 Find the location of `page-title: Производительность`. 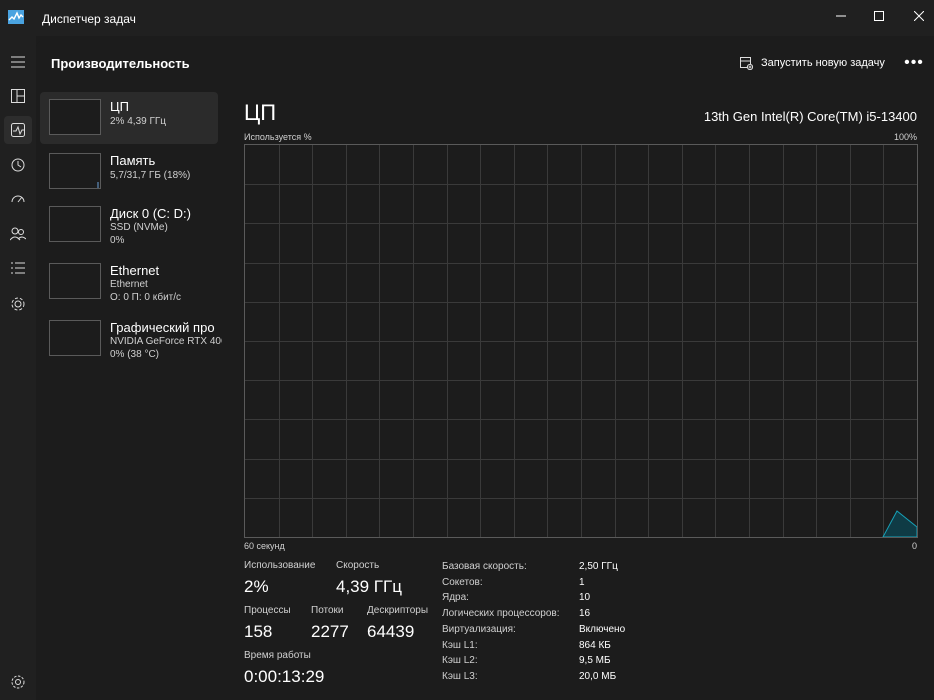

page-title: Производительность is located at coordinates (120, 63).